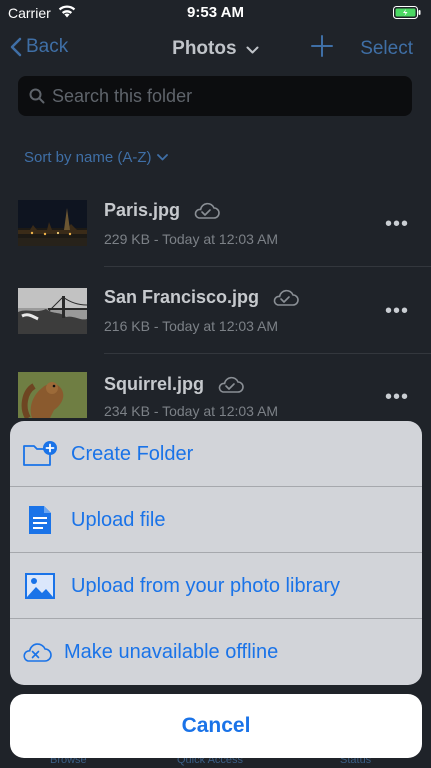  What do you see at coordinates (37, 96) in the screenshot?
I see `search-icon` at bounding box center [37, 96].